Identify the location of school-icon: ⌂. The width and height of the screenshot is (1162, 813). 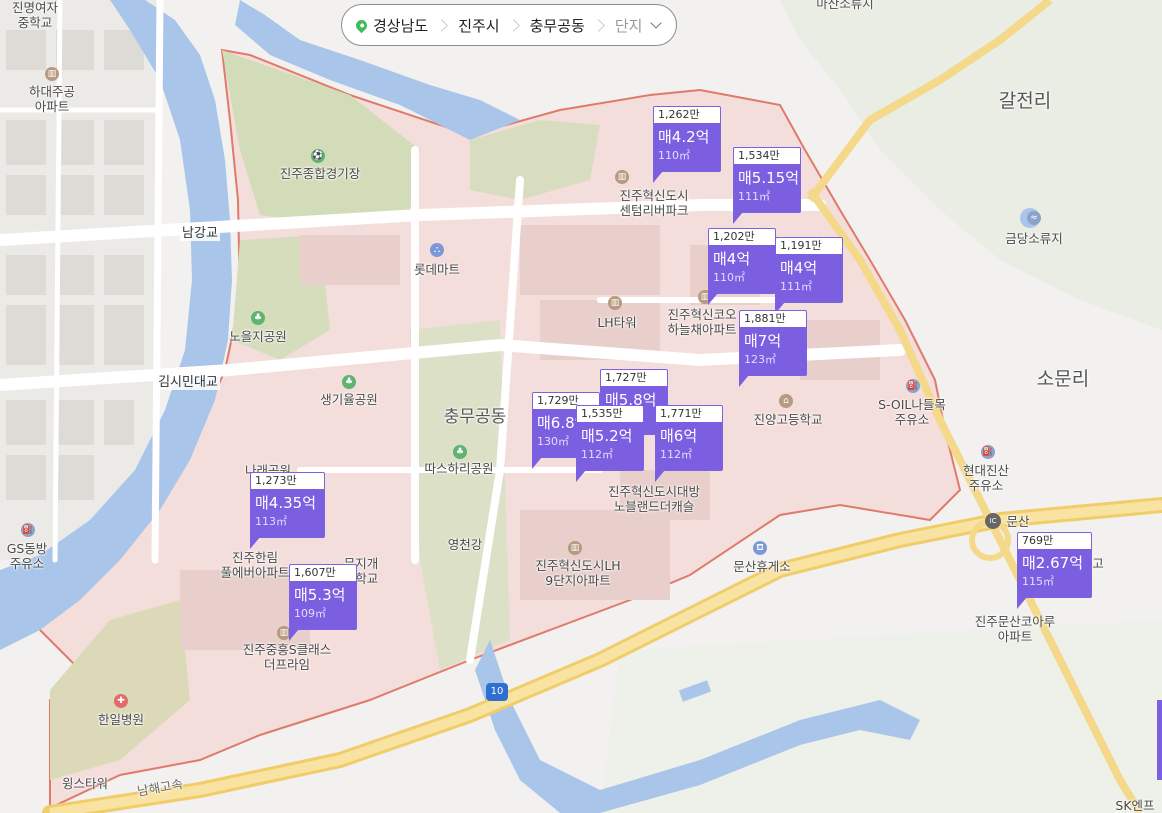
(786, 401).